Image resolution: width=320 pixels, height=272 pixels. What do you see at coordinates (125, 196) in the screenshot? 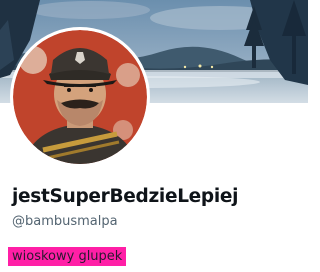
I see `profile-display-name: jestSuperBedzieLepiej` at bounding box center [125, 196].